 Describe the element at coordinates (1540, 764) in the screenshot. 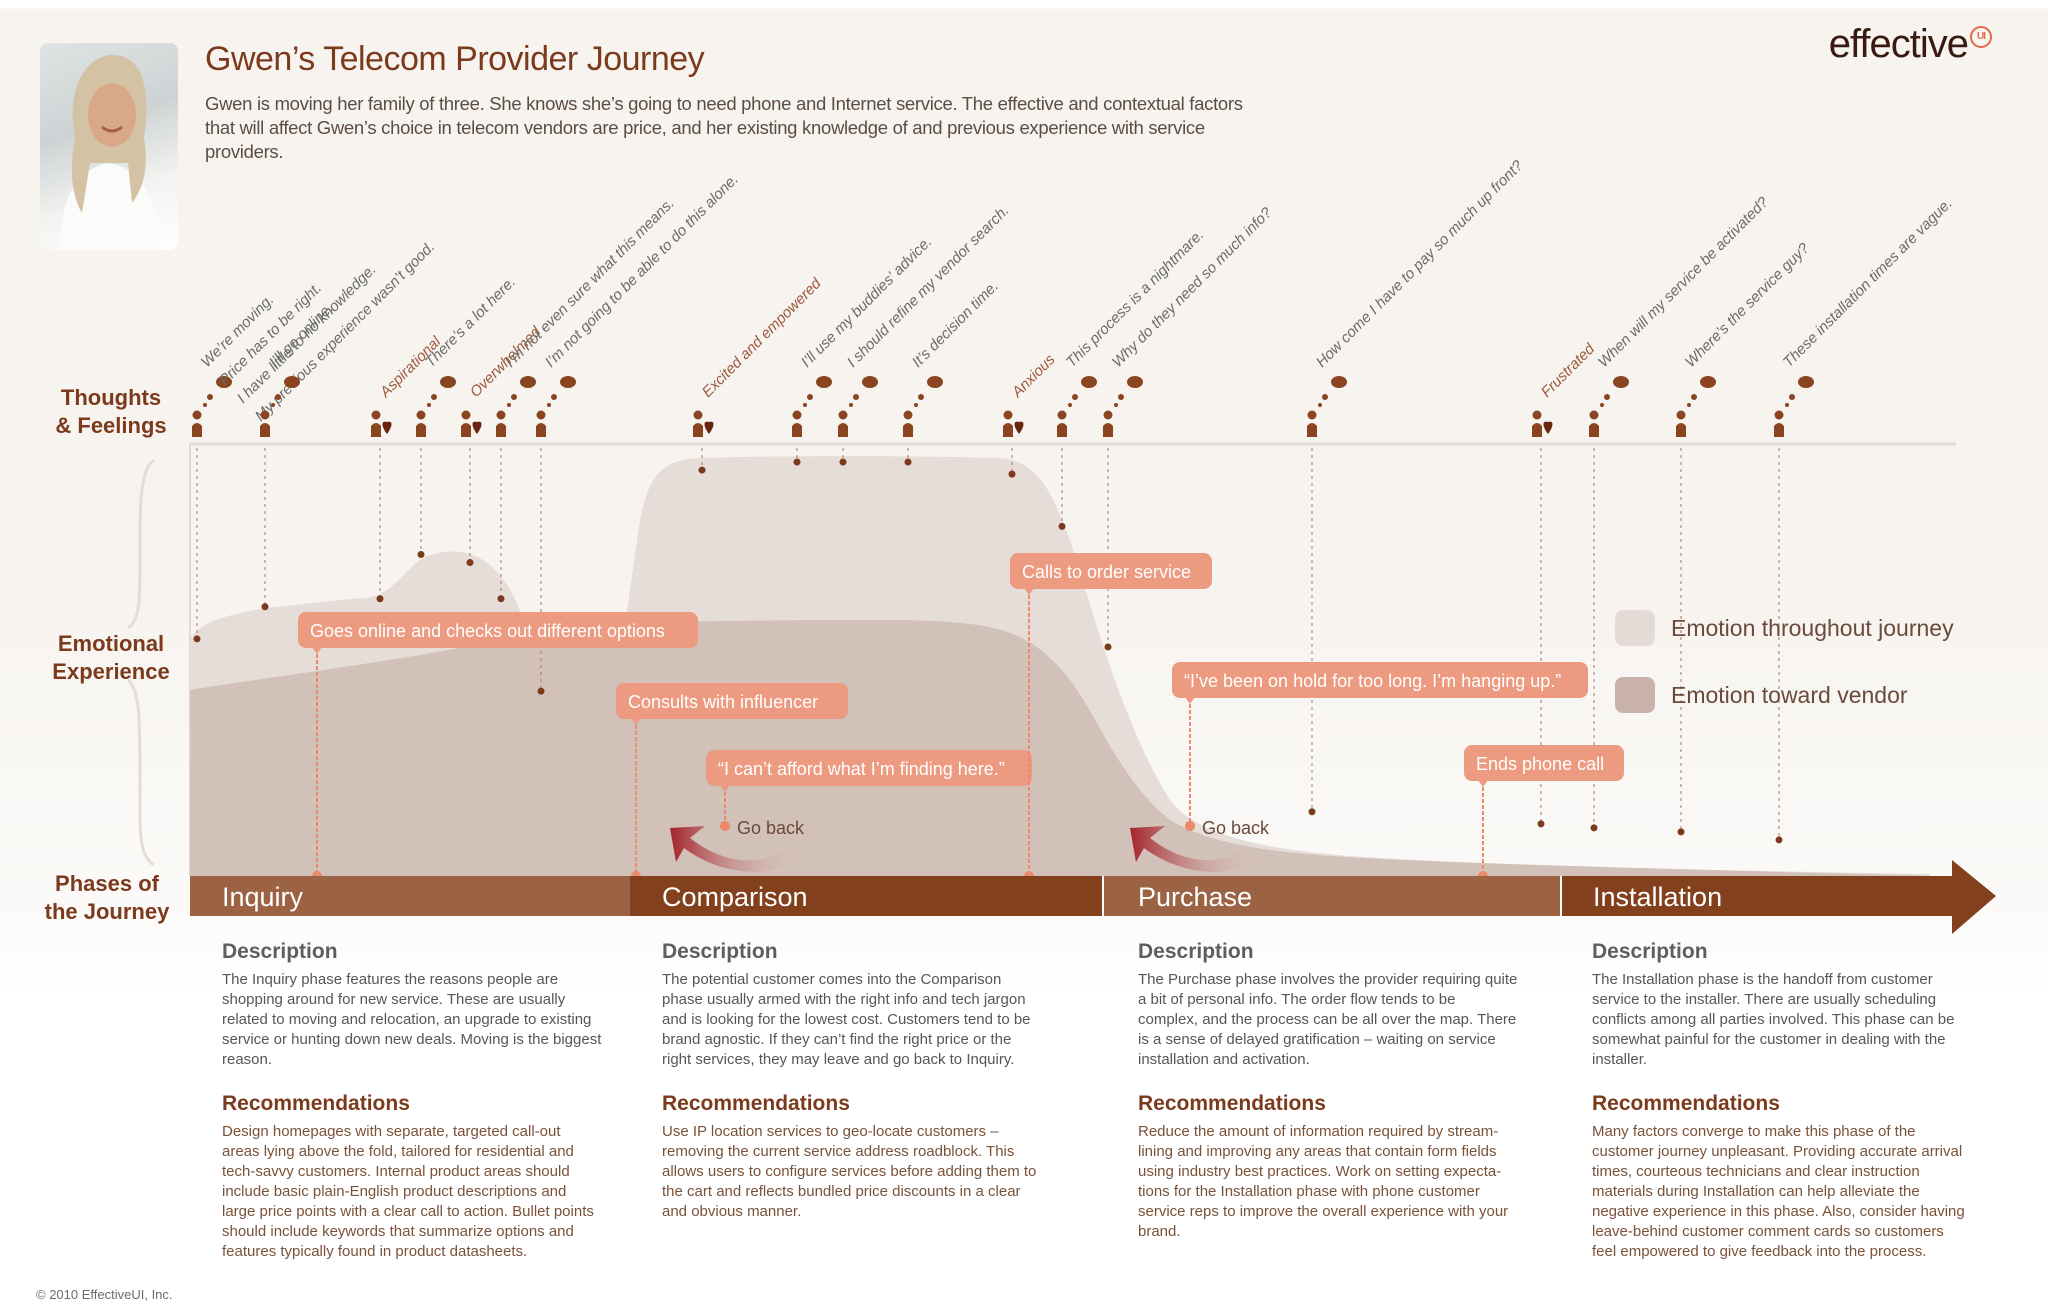

I see `callout-text: Ends phone call` at that location.